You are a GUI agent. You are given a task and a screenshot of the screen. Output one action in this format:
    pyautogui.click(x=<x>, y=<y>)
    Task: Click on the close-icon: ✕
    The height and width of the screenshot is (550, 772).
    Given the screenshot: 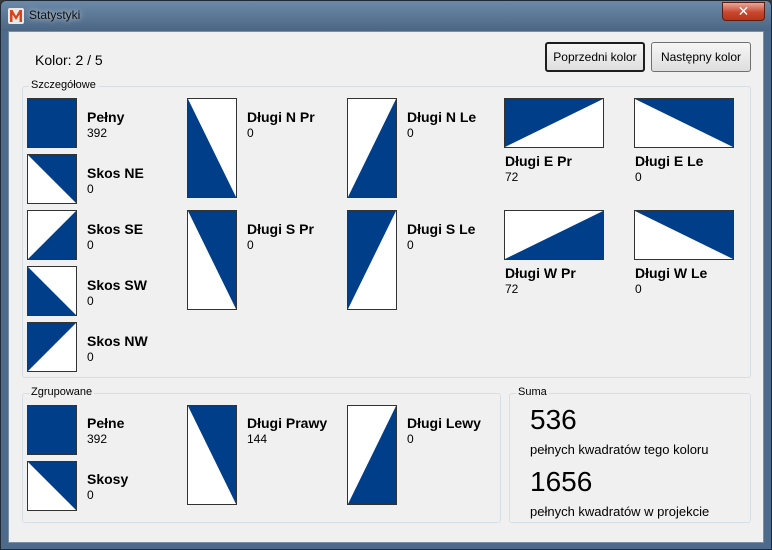 What is the action you would take?
    pyautogui.click(x=743, y=11)
    